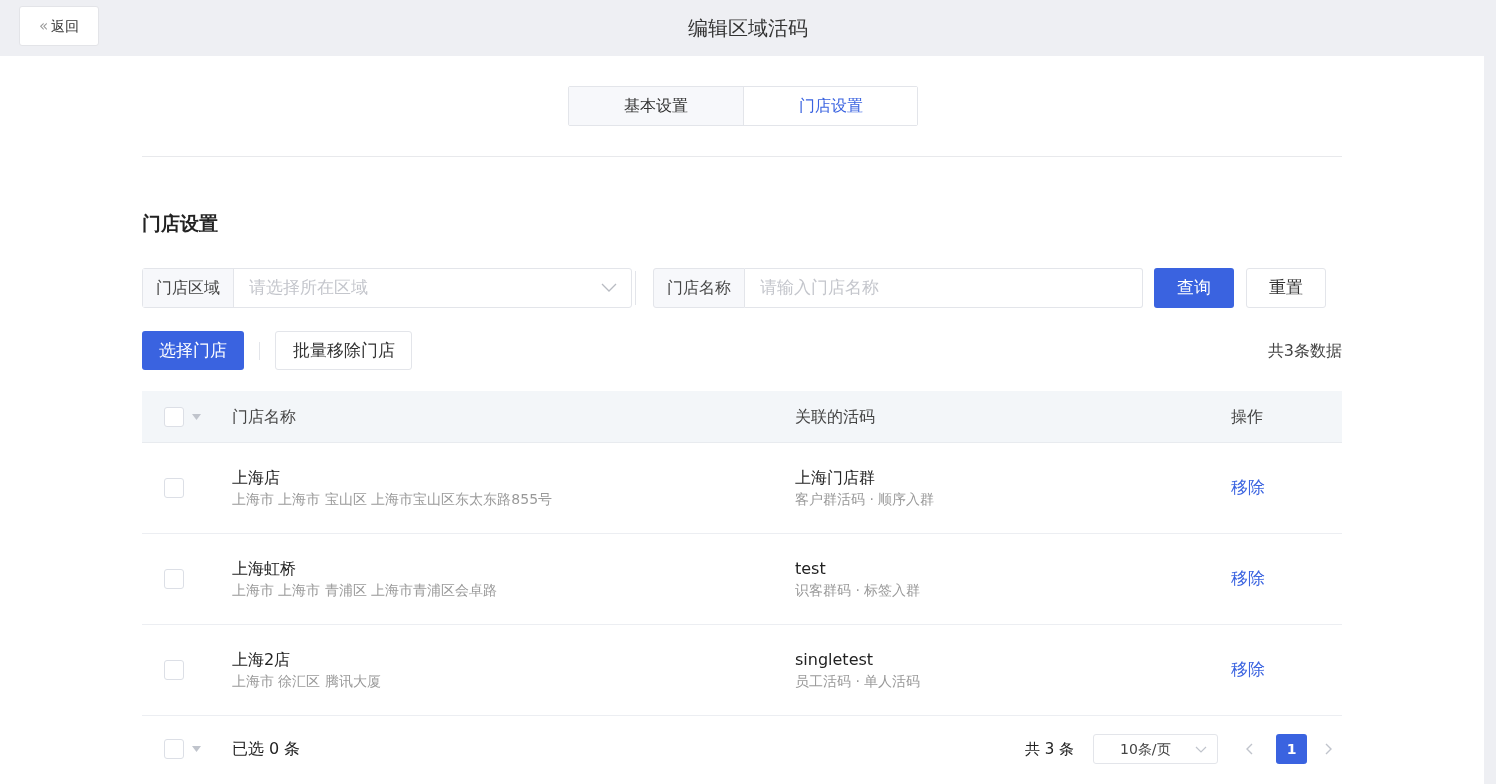  I want to click on page-title: 编辑区域活码, so click(748, 28).